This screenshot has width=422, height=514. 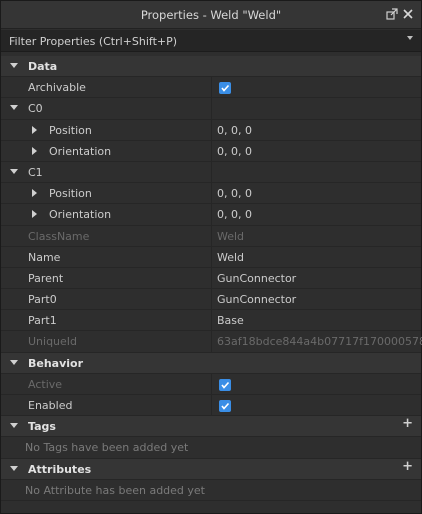 What do you see at coordinates (211, 151) in the screenshot?
I see `property-c0-orientation: Orientation 0, 0, 0` at bounding box center [211, 151].